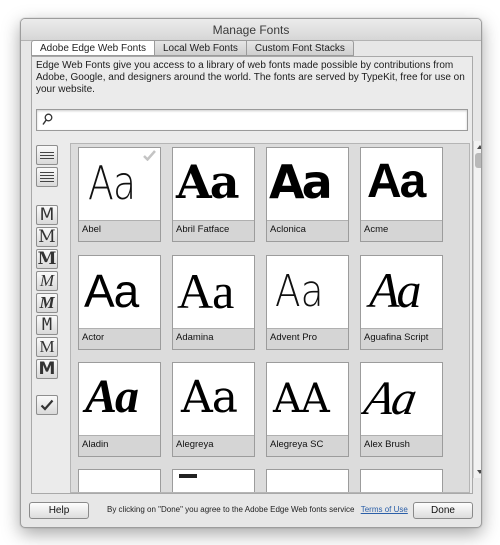 This screenshot has width=500, height=545. I want to click on font-sample-partial, so click(188, 476).